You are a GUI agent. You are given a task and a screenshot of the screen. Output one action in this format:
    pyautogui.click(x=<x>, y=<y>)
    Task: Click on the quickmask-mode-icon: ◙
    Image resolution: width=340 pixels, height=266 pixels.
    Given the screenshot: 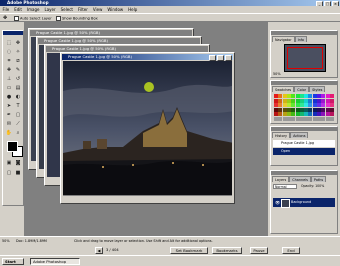 What is the action you would take?
    pyautogui.click(x=18, y=163)
    